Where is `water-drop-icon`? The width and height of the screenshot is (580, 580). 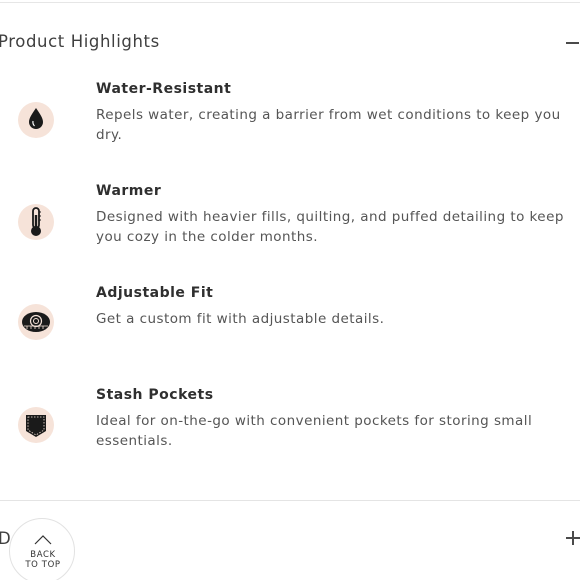 water-drop-icon is located at coordinates (36, 120).